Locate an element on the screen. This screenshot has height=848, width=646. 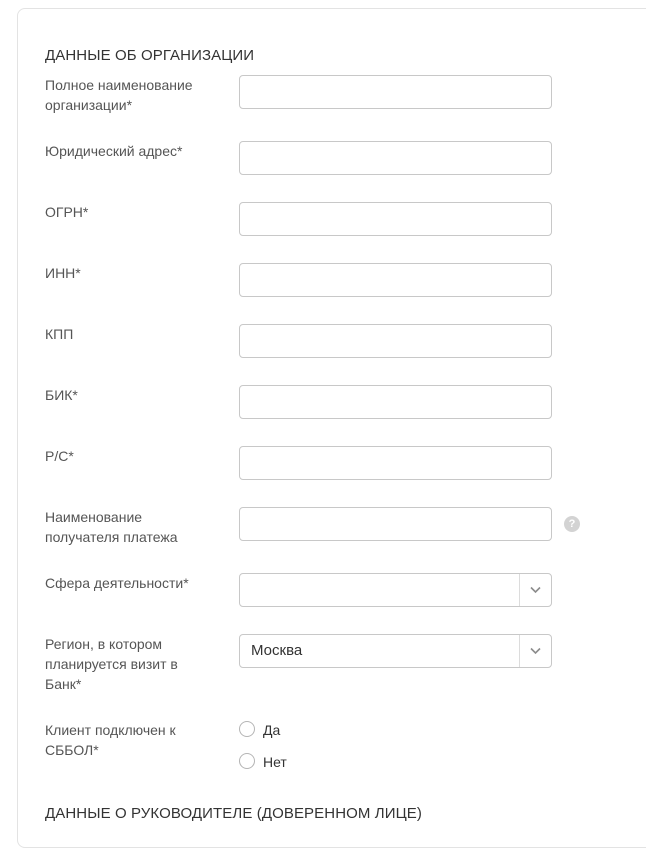
label-bik: БИК* is located at coordinates (61, 395).